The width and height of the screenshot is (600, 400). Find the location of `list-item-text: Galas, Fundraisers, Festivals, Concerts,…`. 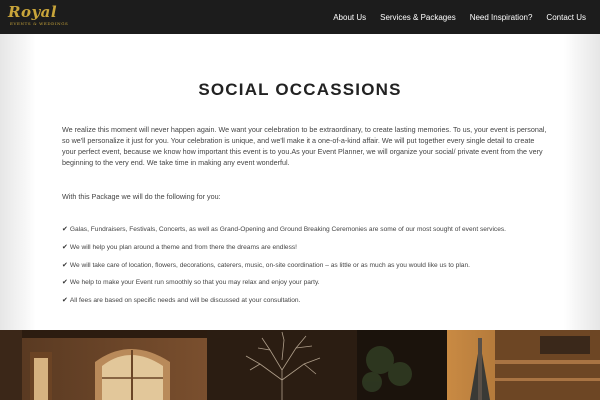

list-item-text: Galas, Fundraisers, Festivals, Concerts,… is located at coordinates (287, 229).